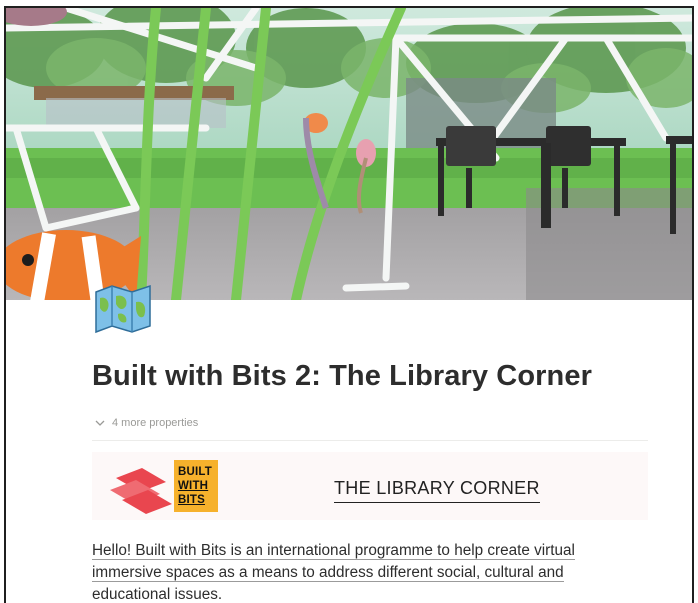  I want to click on more-properties-toggle: 4 more properties, so click(146, 423).